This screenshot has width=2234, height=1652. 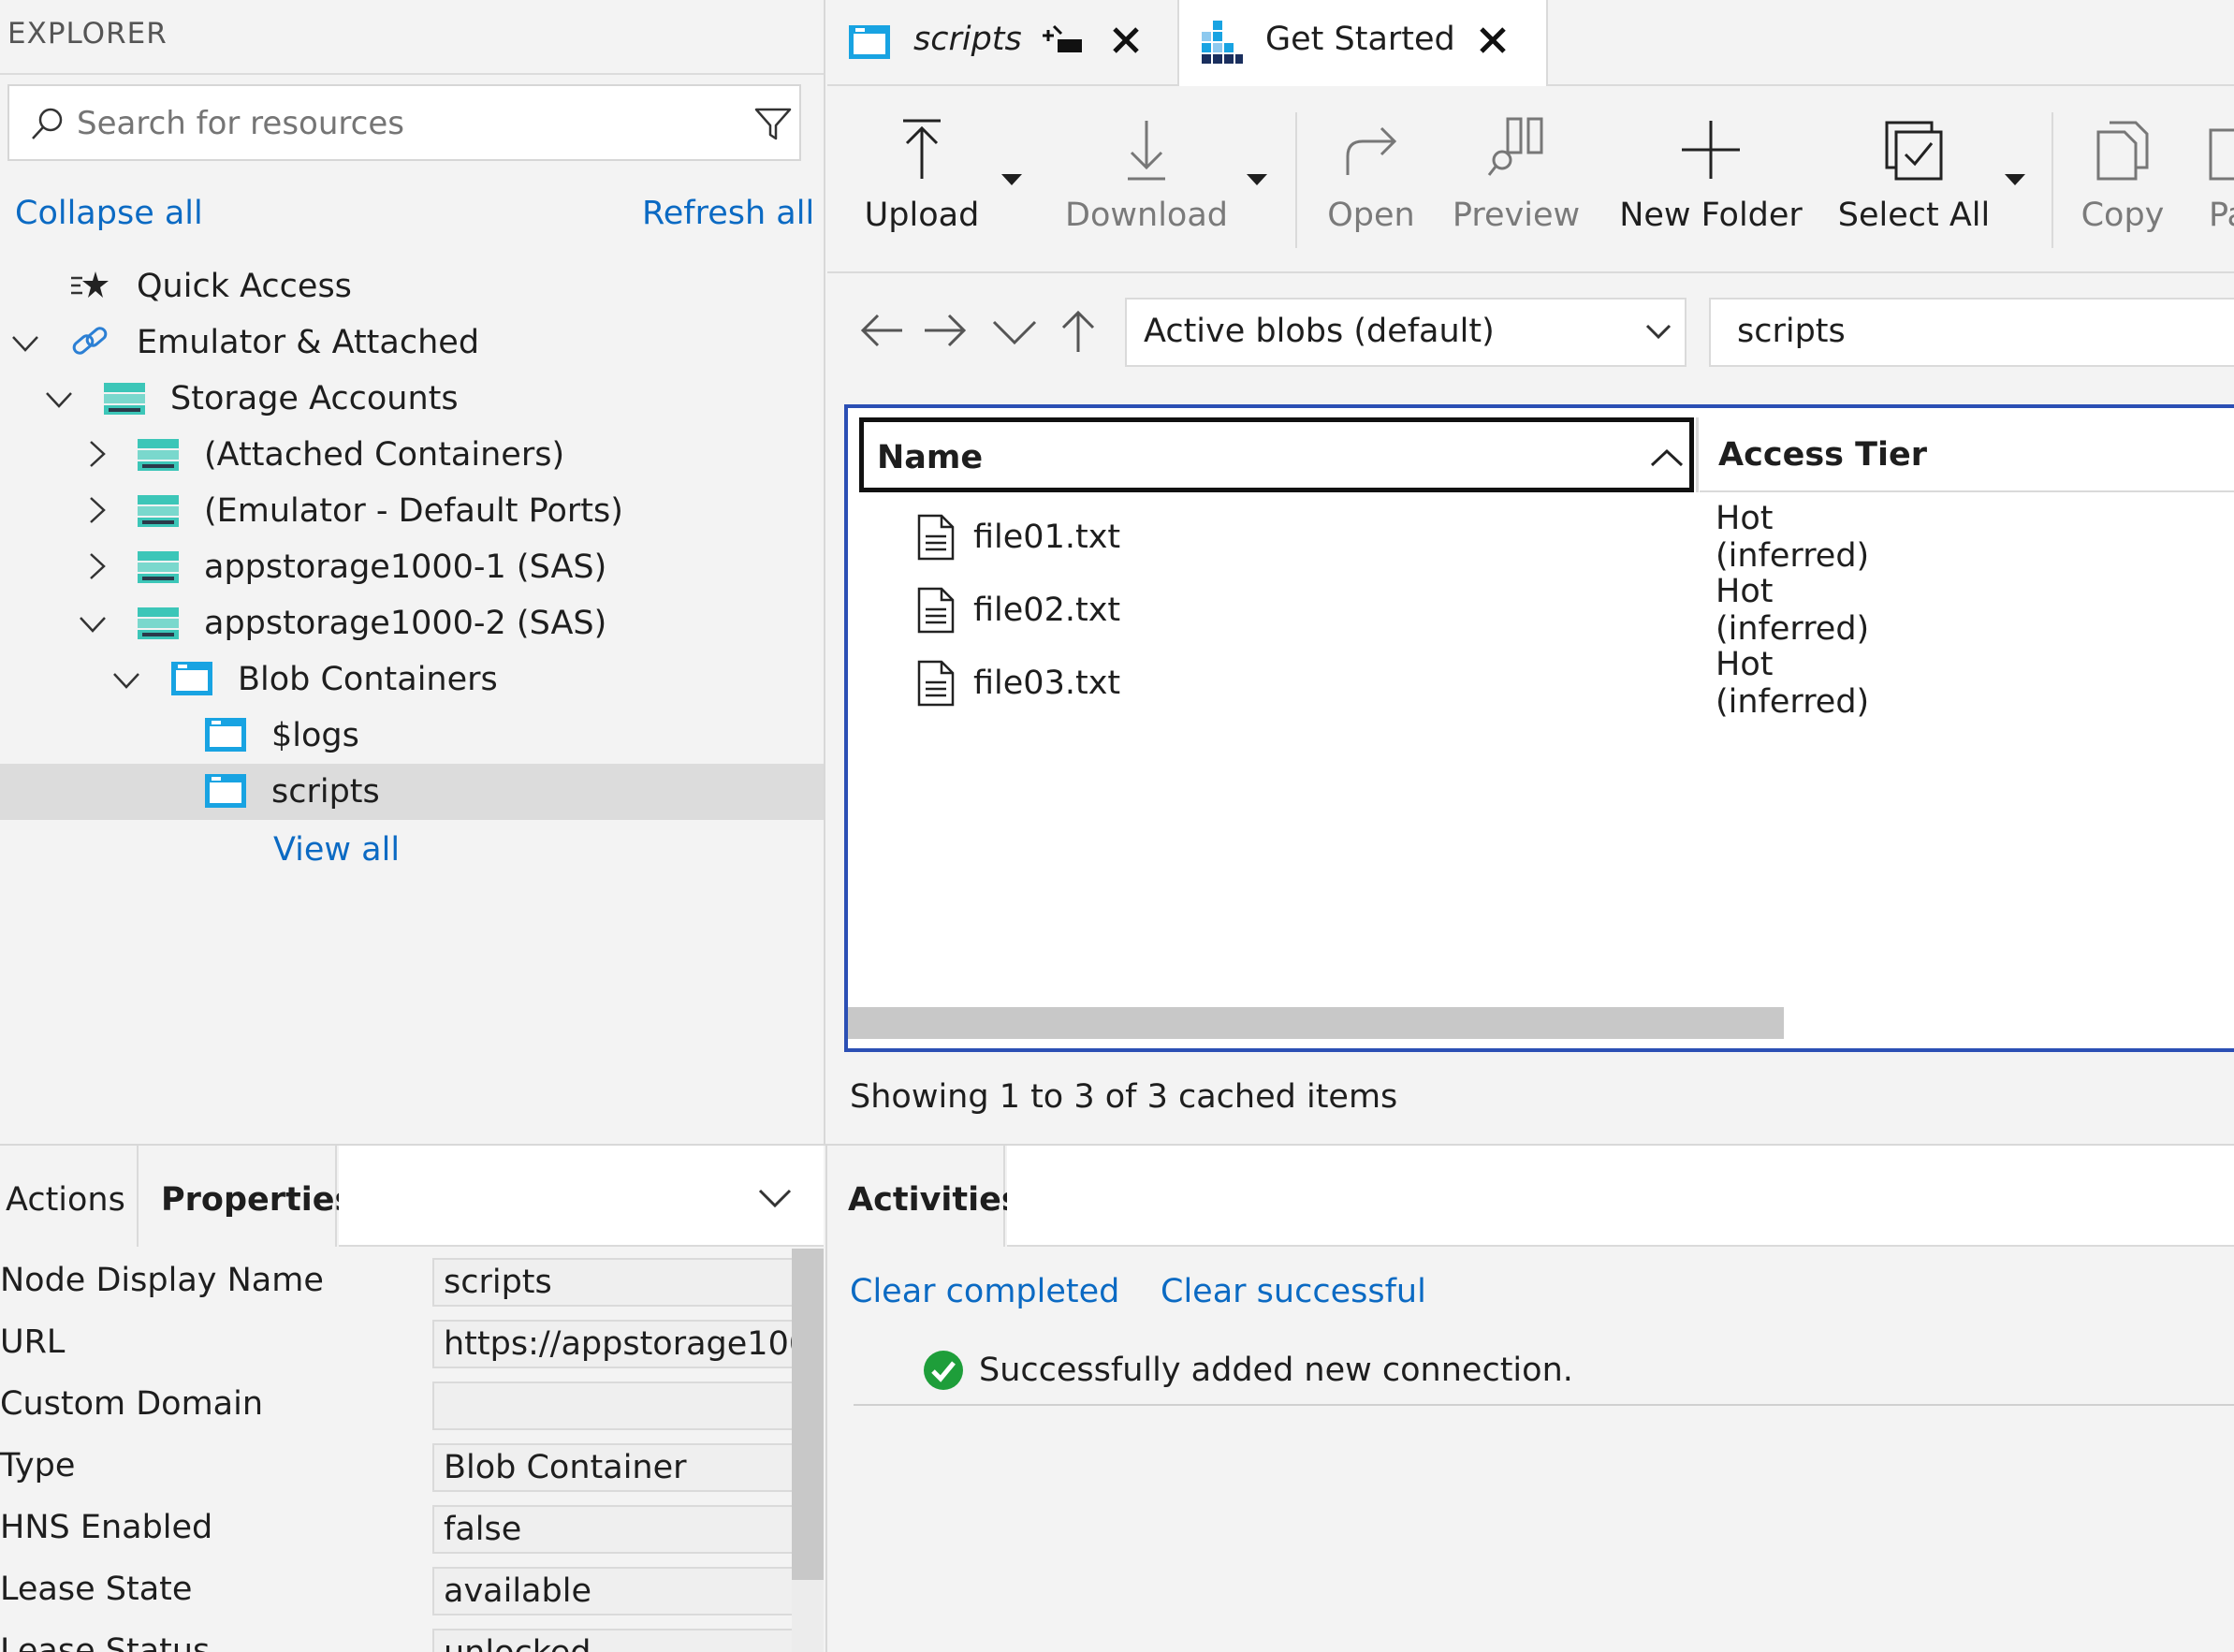 I want to click on pin-icon, so click(x=1062, y=41).